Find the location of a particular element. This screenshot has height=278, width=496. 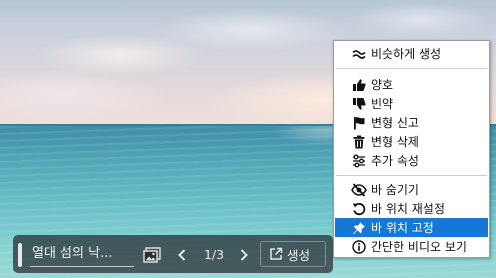

chevron-right-icon is located at coordinates (244, 255).